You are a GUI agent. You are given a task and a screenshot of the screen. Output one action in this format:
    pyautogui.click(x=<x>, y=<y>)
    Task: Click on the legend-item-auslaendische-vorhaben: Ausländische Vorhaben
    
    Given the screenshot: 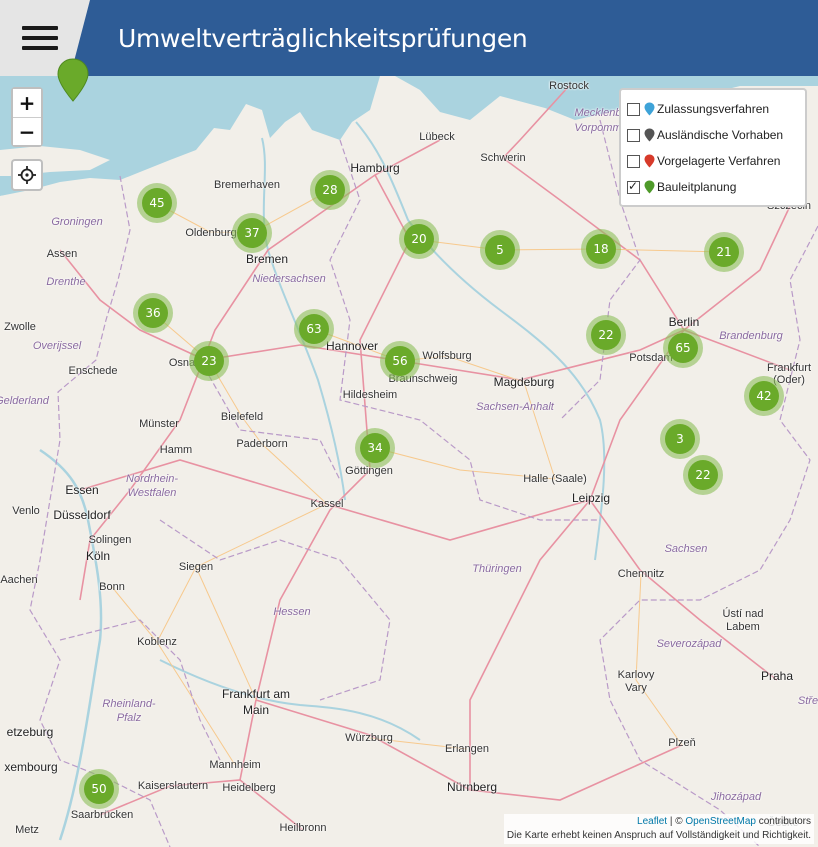 What is the action you would take?
    pyautogui.click(x=713, y=135)
    